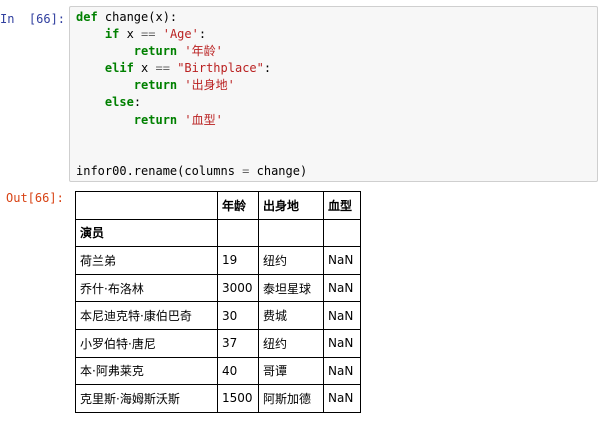 Image resolution: width=600 pixels, height=425 pixels. Describe the element at coordinates (291, 205) in the screenshot. I see `column-header-birthplace: 出身地` at that location.